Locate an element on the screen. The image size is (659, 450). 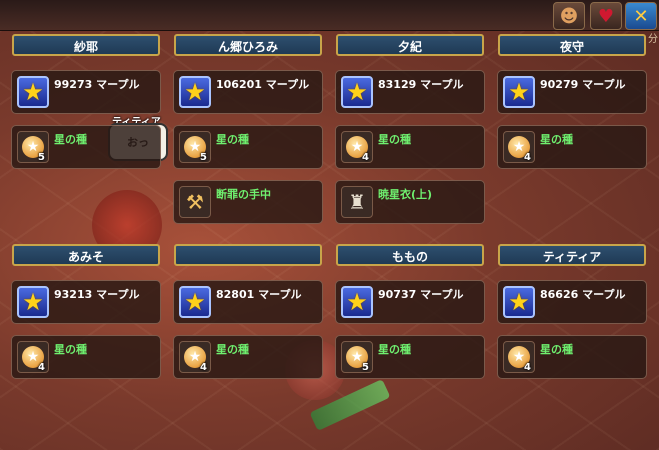
equipment-slot: ♜ 暁星衣(上) is located at coordinates (410, 202).